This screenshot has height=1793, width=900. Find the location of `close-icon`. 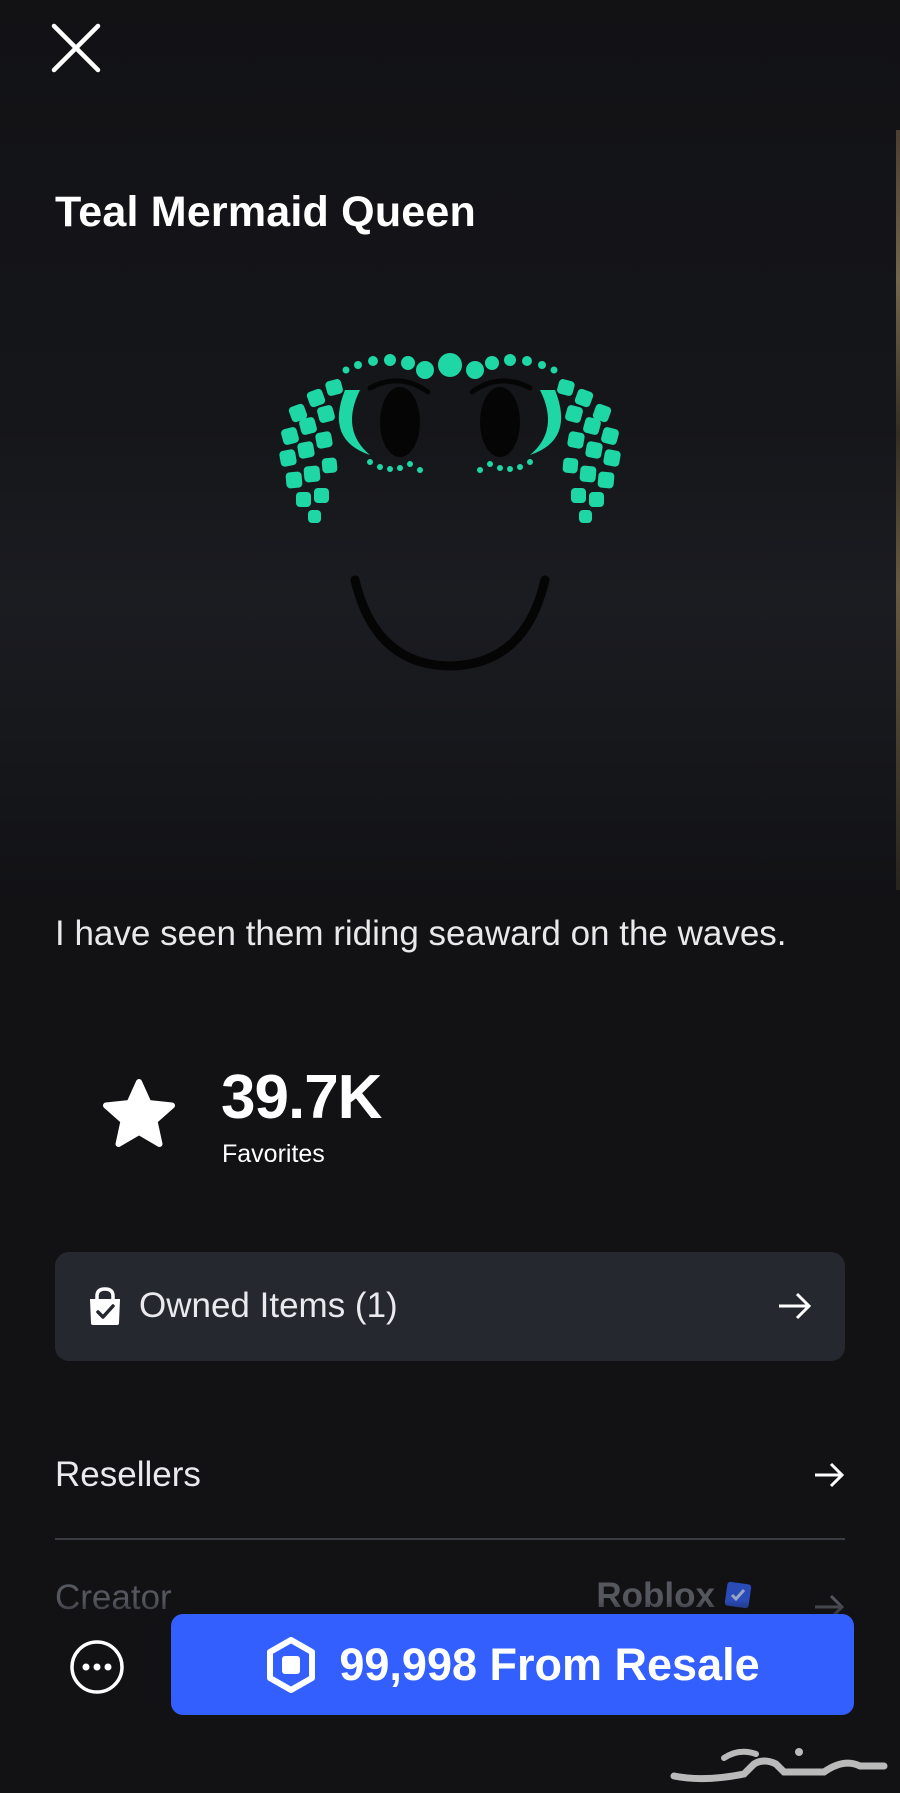

close-icon is located at coordinates (76, 48).